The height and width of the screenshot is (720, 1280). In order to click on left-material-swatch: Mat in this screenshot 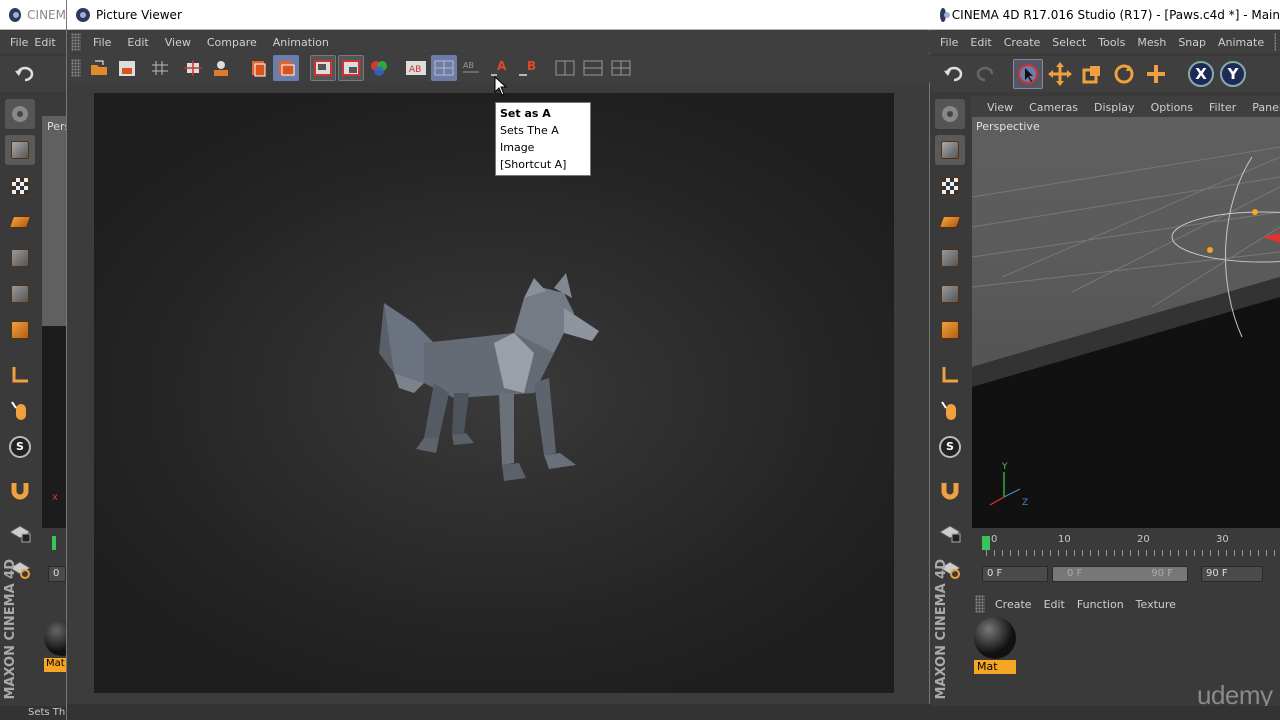, I will do `click(62, 647)`.